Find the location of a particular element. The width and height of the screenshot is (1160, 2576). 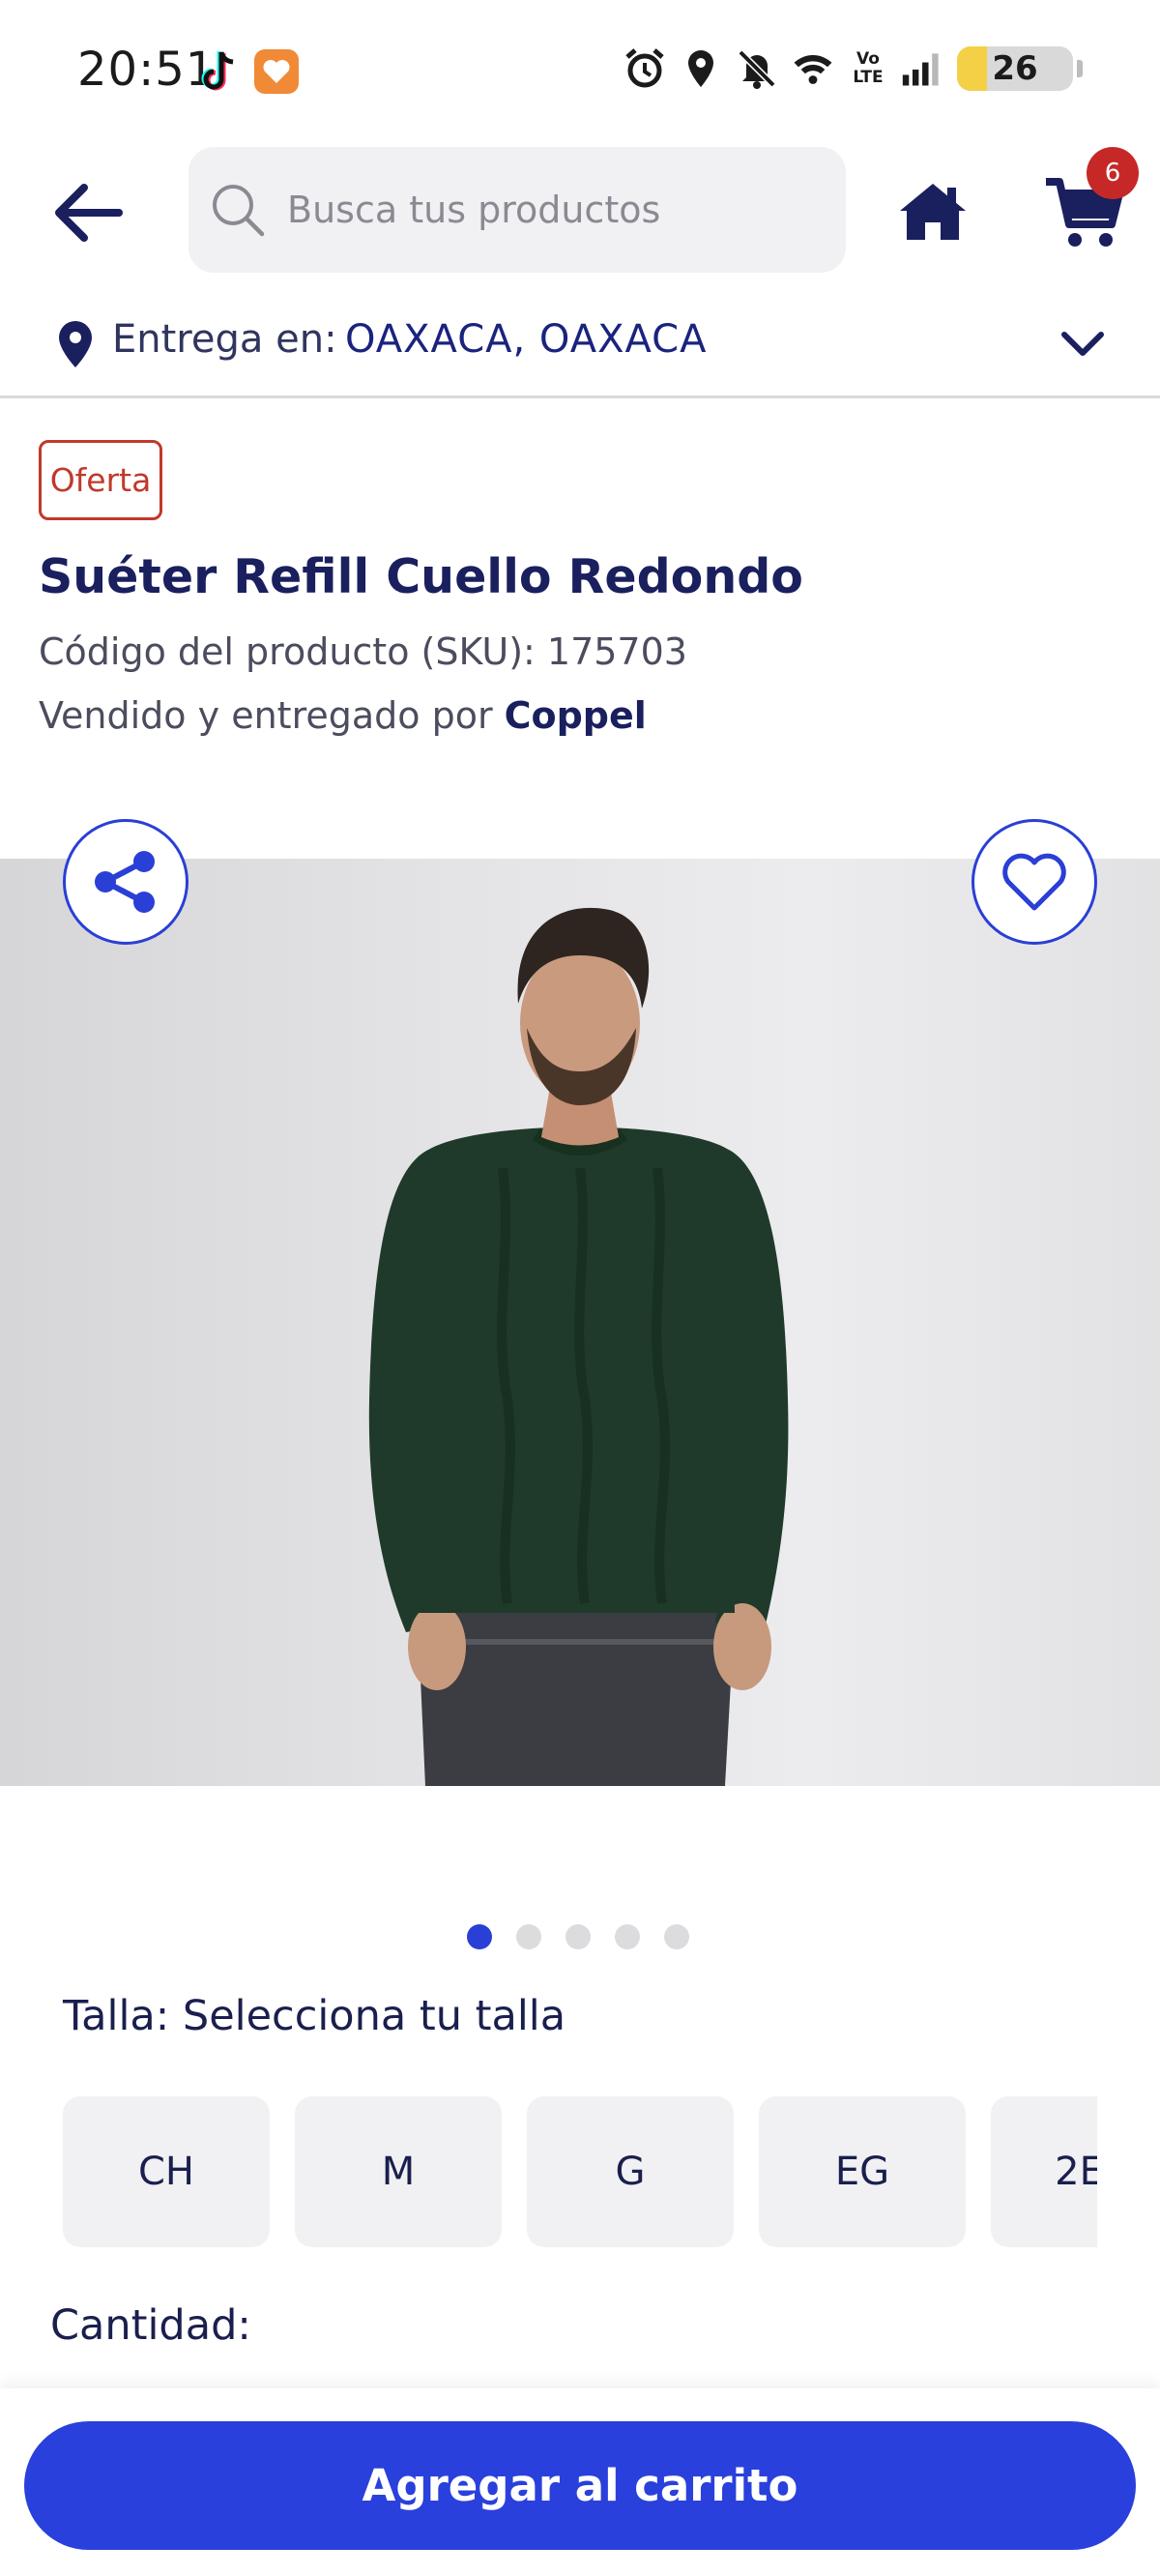

back-arrow-icon is located at coordinates (89, 213).